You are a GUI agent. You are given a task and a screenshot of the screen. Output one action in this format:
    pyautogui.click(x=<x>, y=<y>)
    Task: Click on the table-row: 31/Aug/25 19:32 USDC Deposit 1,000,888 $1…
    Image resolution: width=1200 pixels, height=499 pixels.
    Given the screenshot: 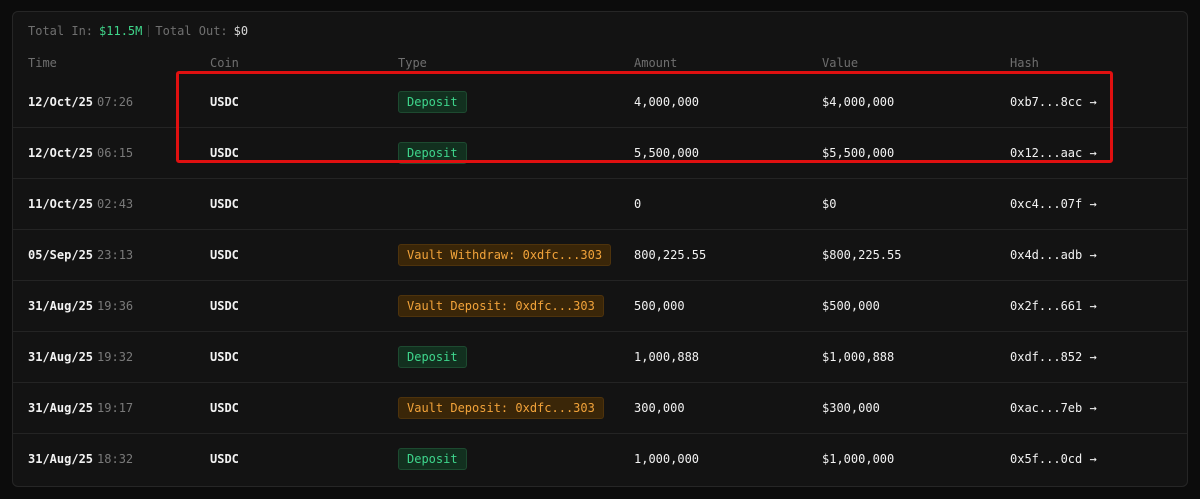 What is the action you would take?
    pyautogui.click(x=600, y=356)
    